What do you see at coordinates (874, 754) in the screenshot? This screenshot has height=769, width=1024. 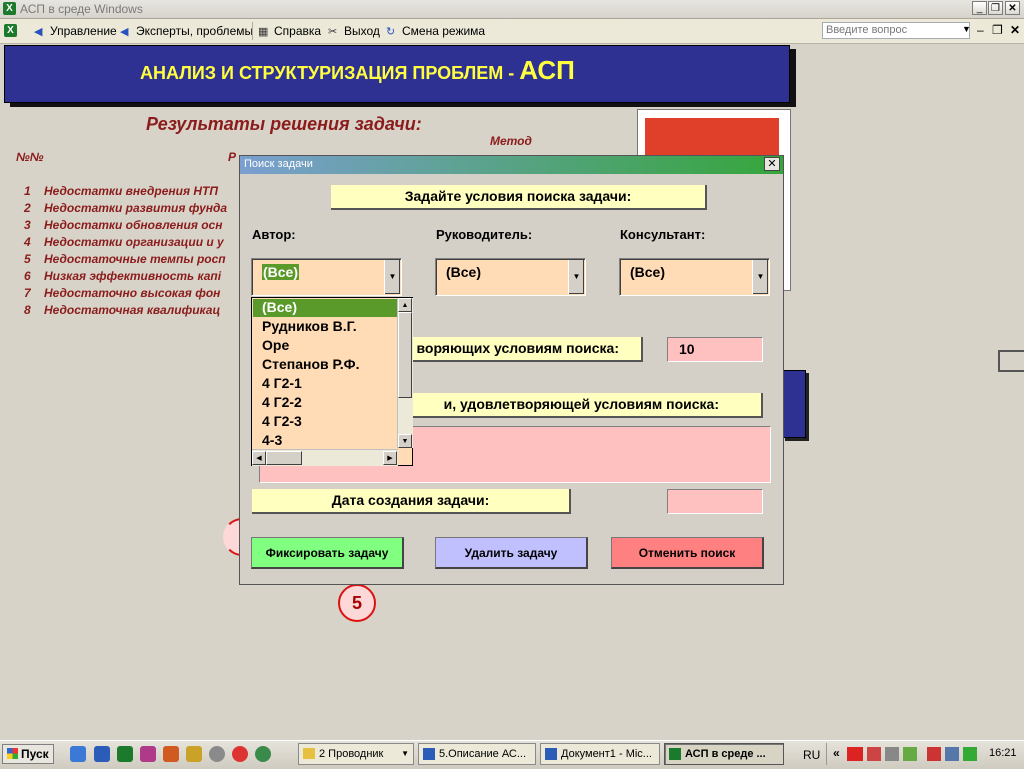 I see `network-icon` at bounding box center [874, 754].